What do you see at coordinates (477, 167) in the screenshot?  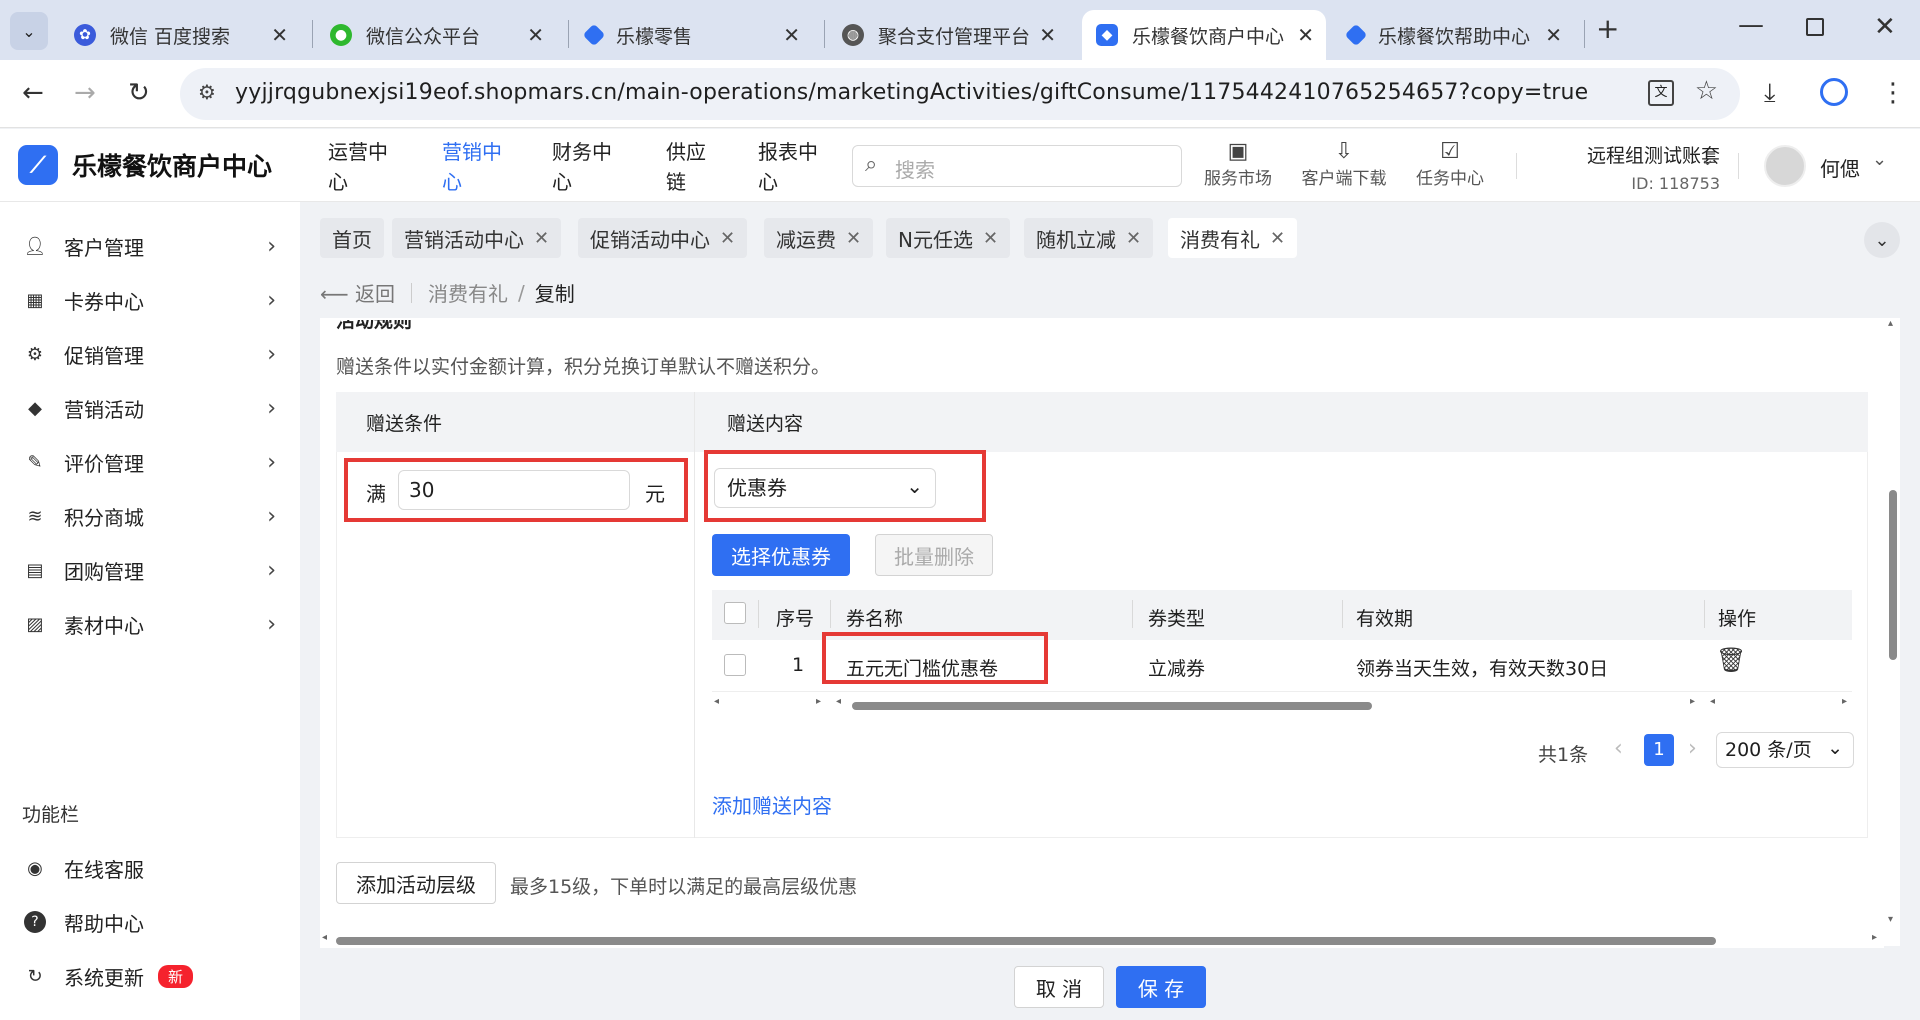 I see `nav-marketing: 营销中心` at bounding box center [477, 167].